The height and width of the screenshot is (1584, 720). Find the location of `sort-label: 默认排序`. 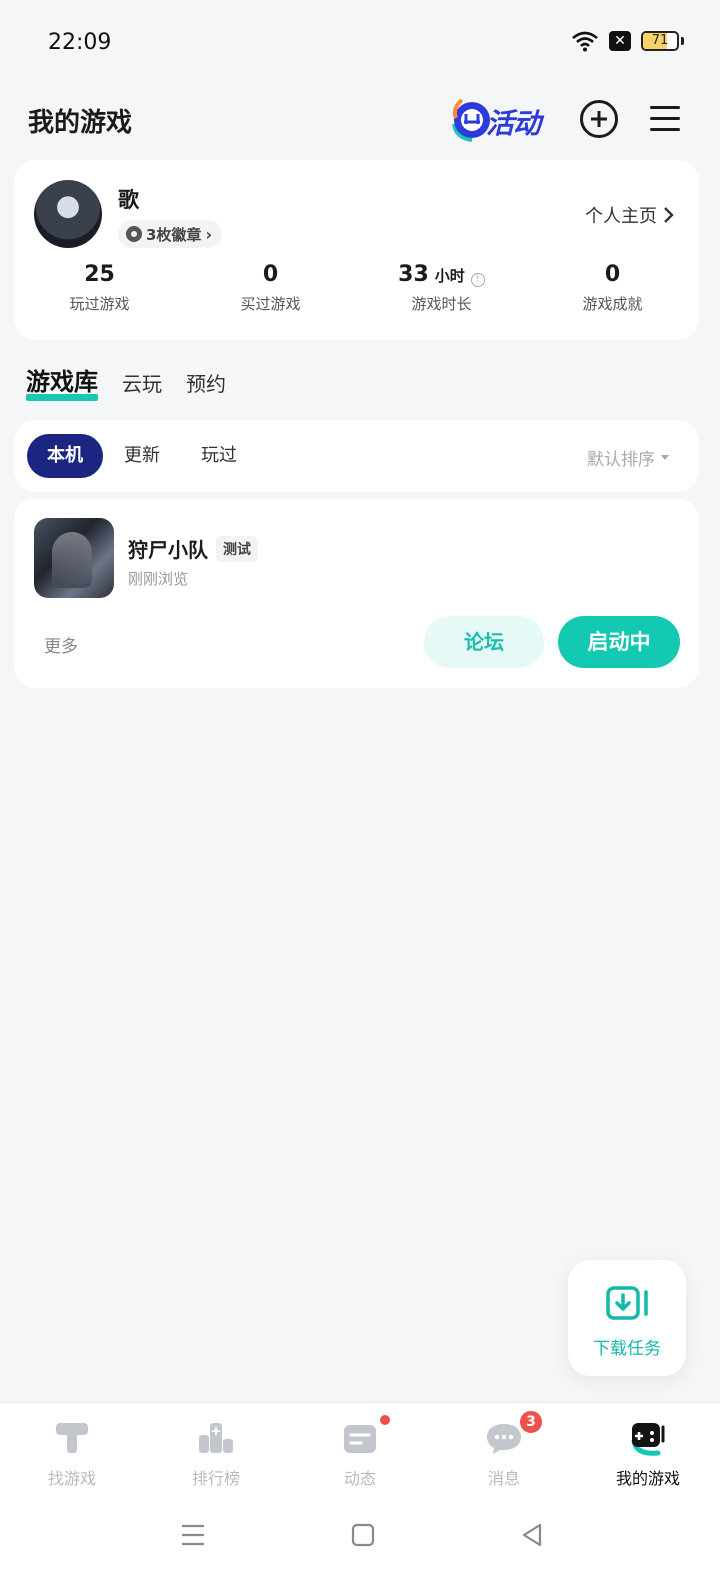

sort-label: 默认排序 is located at coordinates (621, 460).